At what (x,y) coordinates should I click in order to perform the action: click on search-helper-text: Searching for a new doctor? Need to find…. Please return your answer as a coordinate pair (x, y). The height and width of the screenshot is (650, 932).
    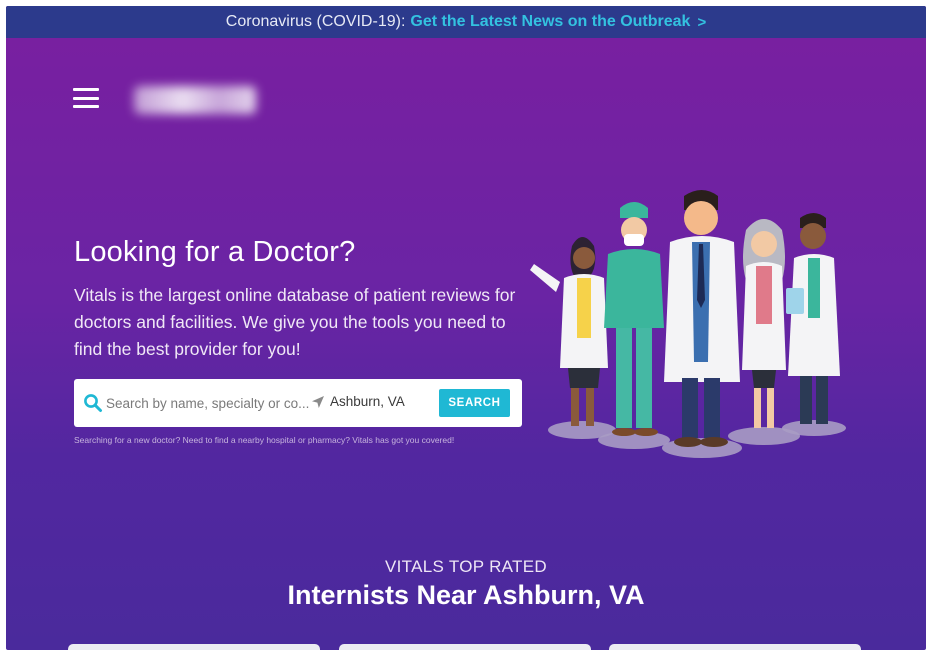
    Looking at the image, I should click on (264, 440).